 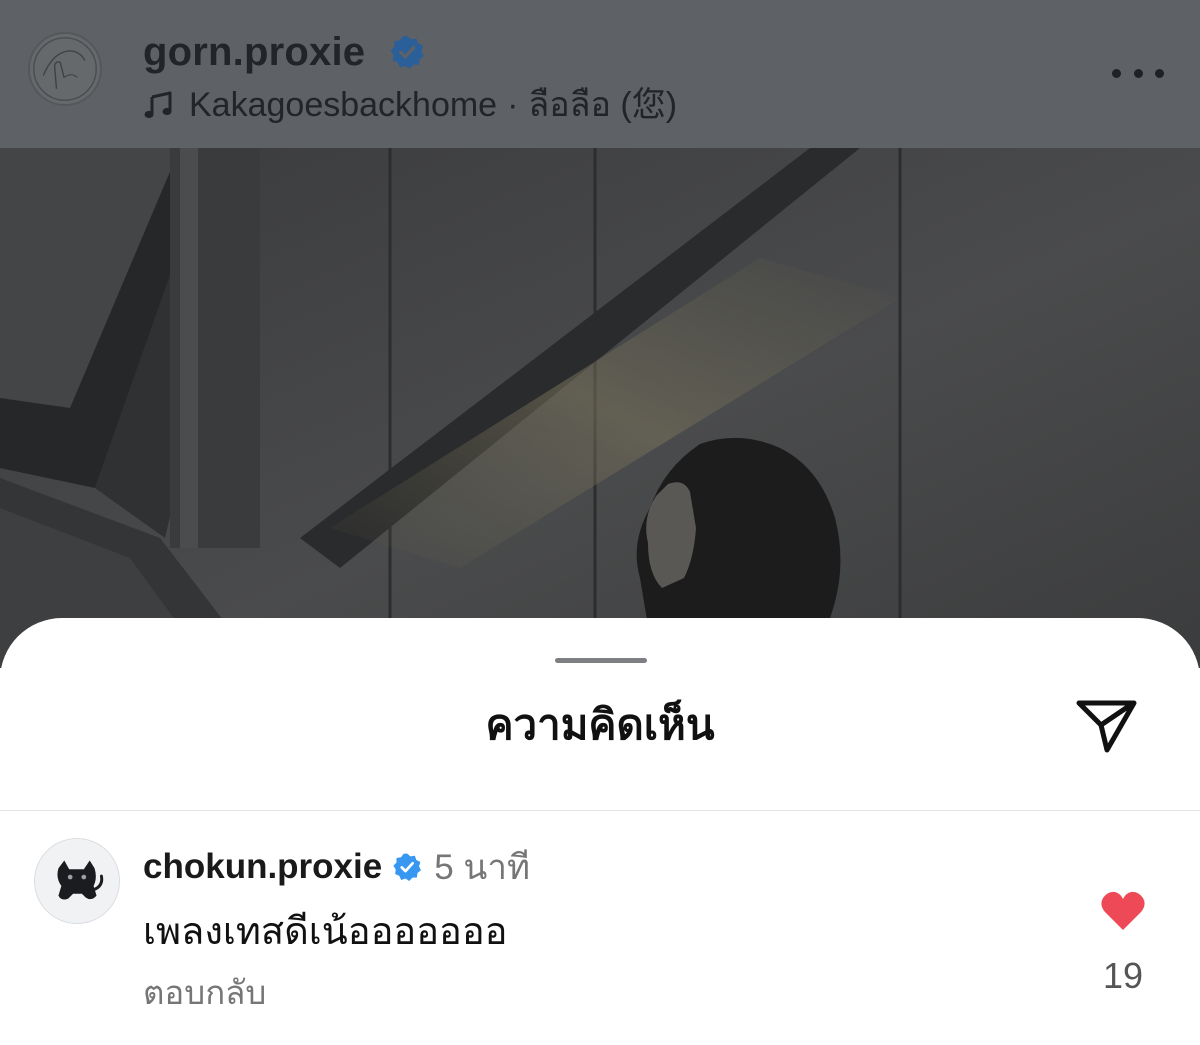 I want to click on send-icon-graphic, so click(x=1106, y=726).